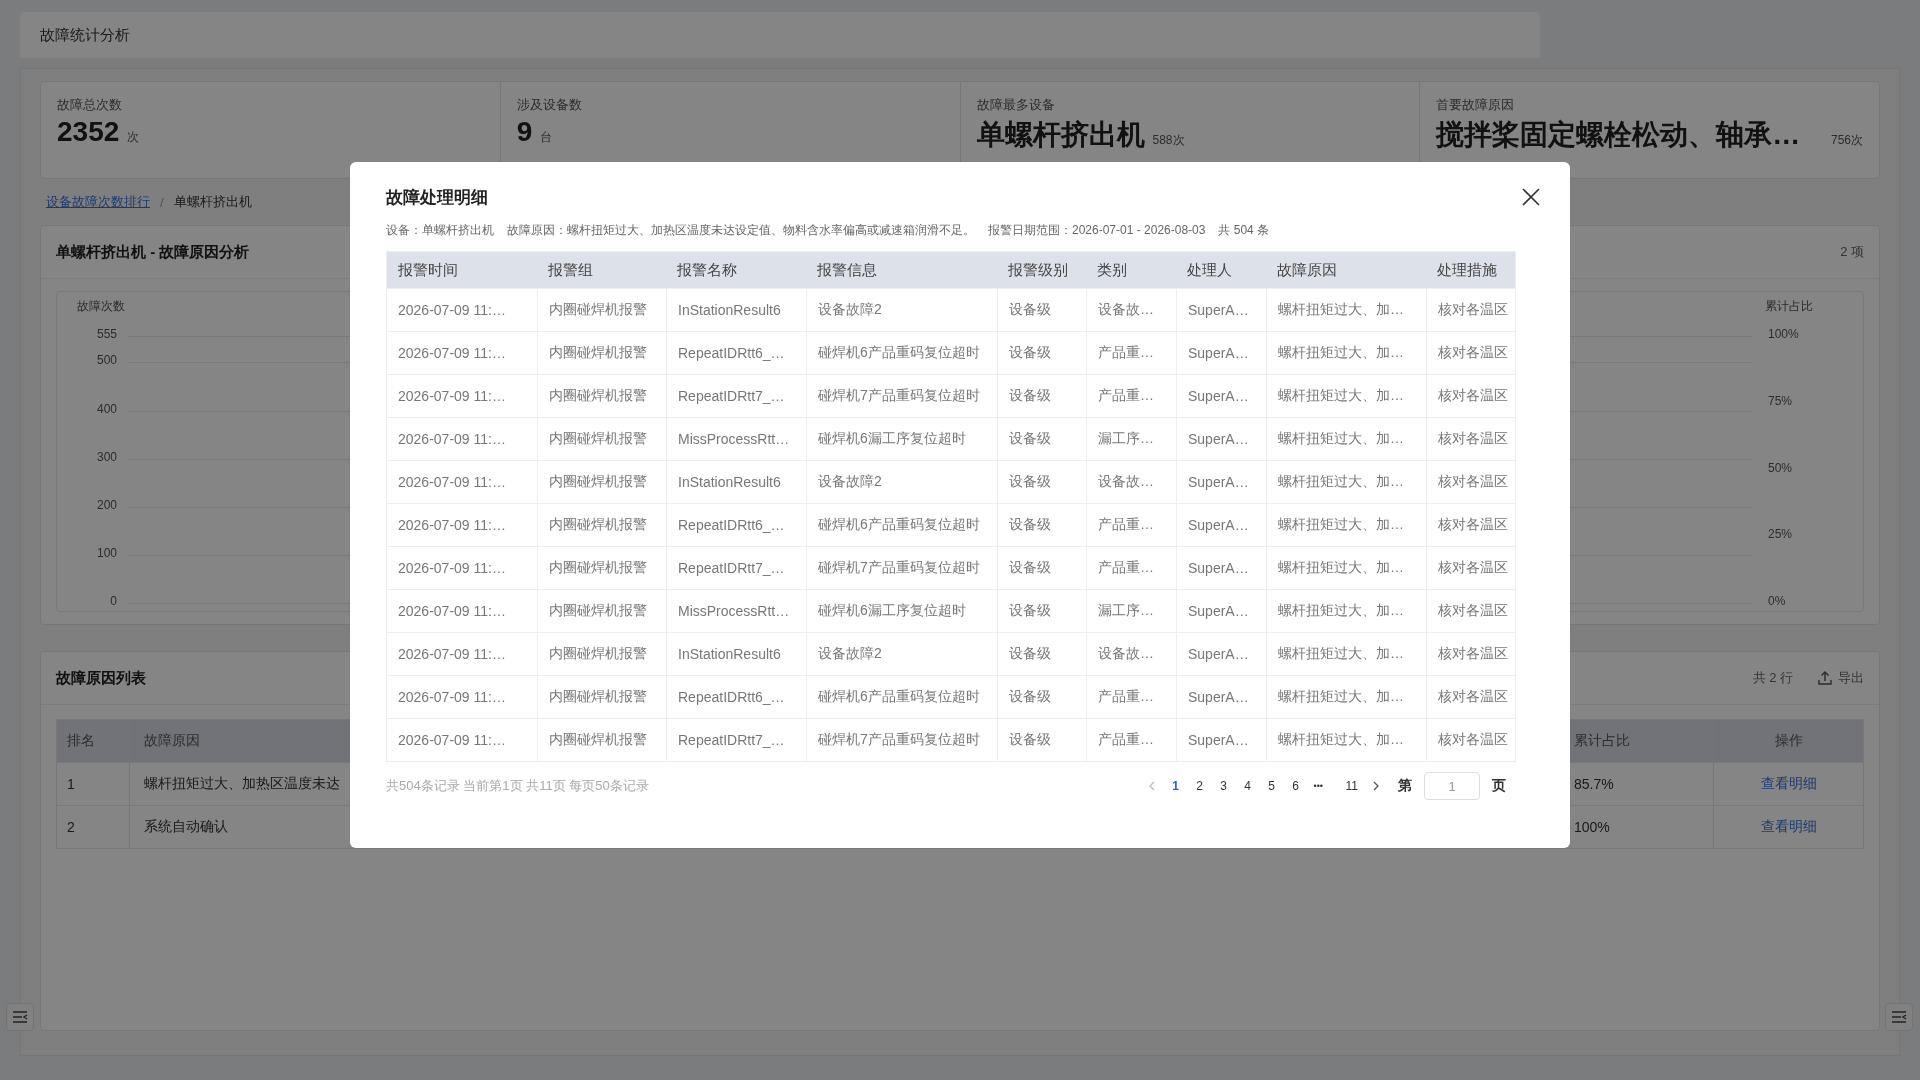 This screenshot has width=1920, height=1080. I want to click on axis-tick-label: 200, so click(106, 504).